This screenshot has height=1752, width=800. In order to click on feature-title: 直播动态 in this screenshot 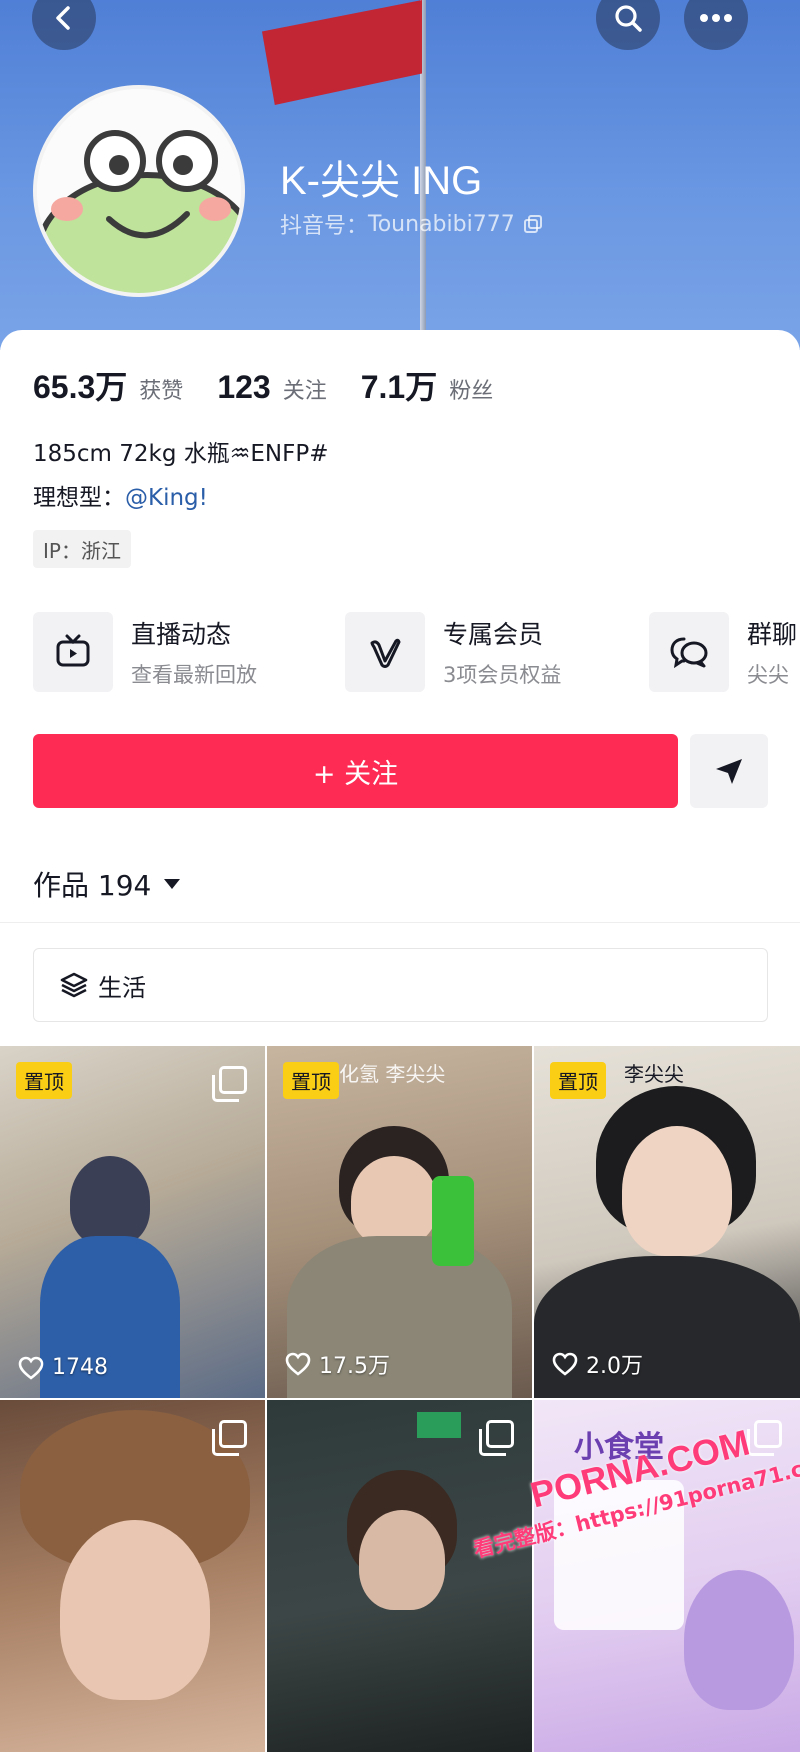, I will do `click(181, 634)`.